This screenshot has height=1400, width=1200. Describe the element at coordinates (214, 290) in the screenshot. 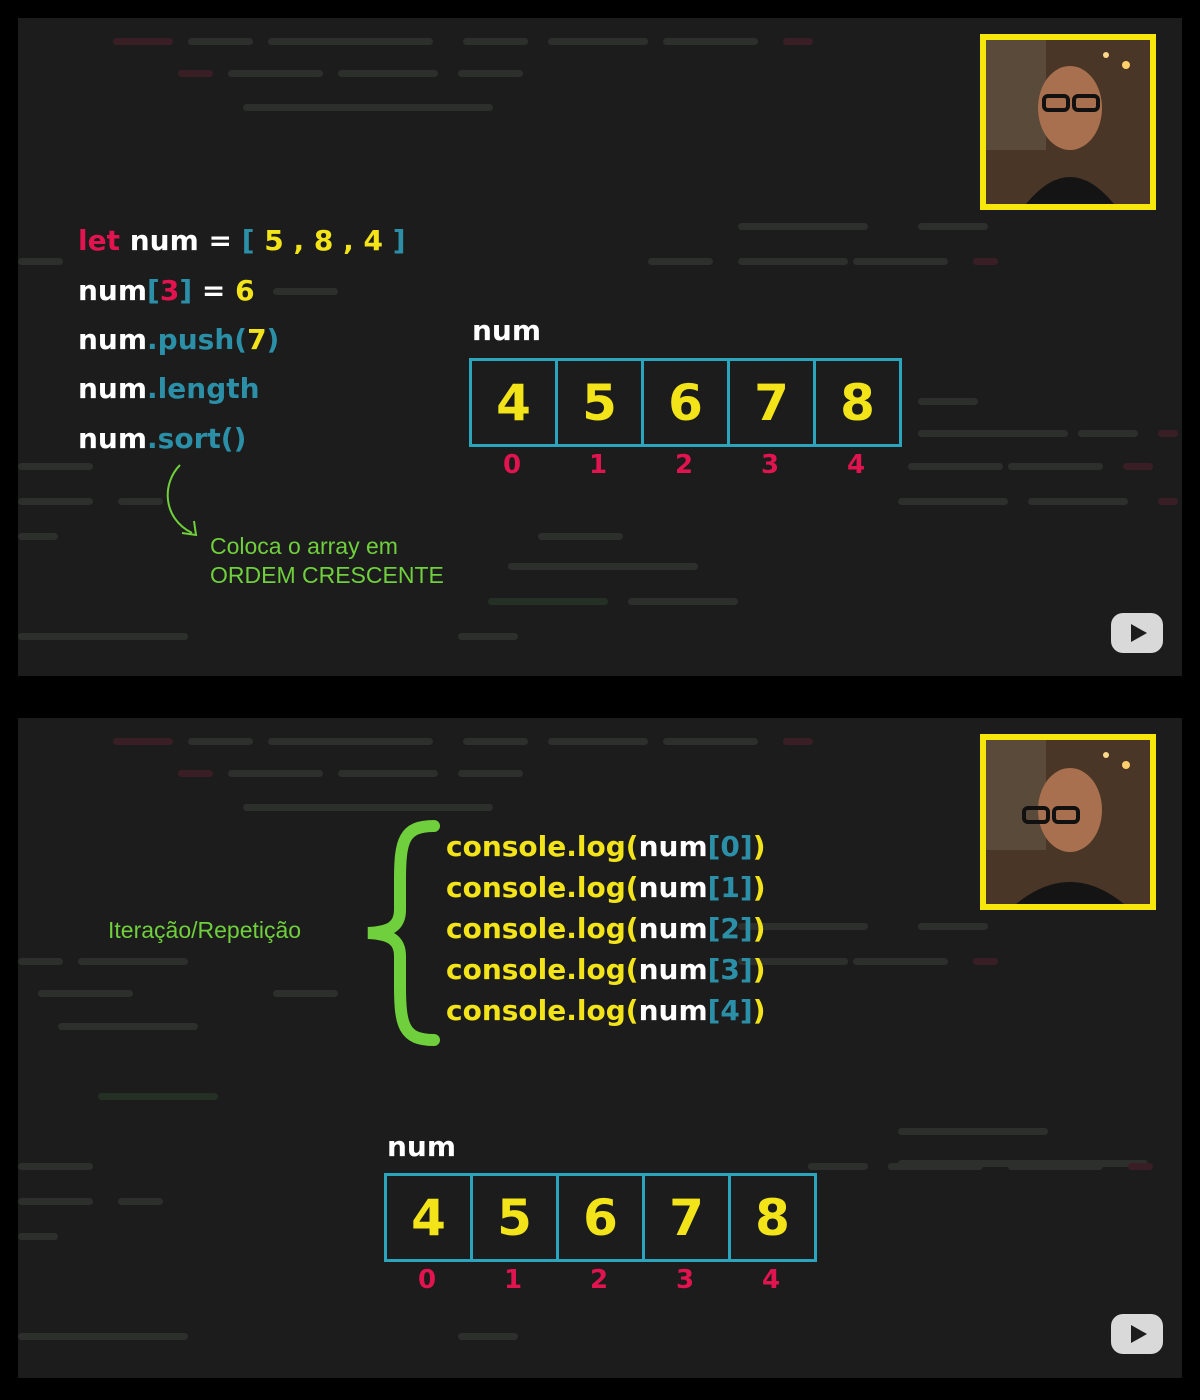

I see `code-text: =` at that location.